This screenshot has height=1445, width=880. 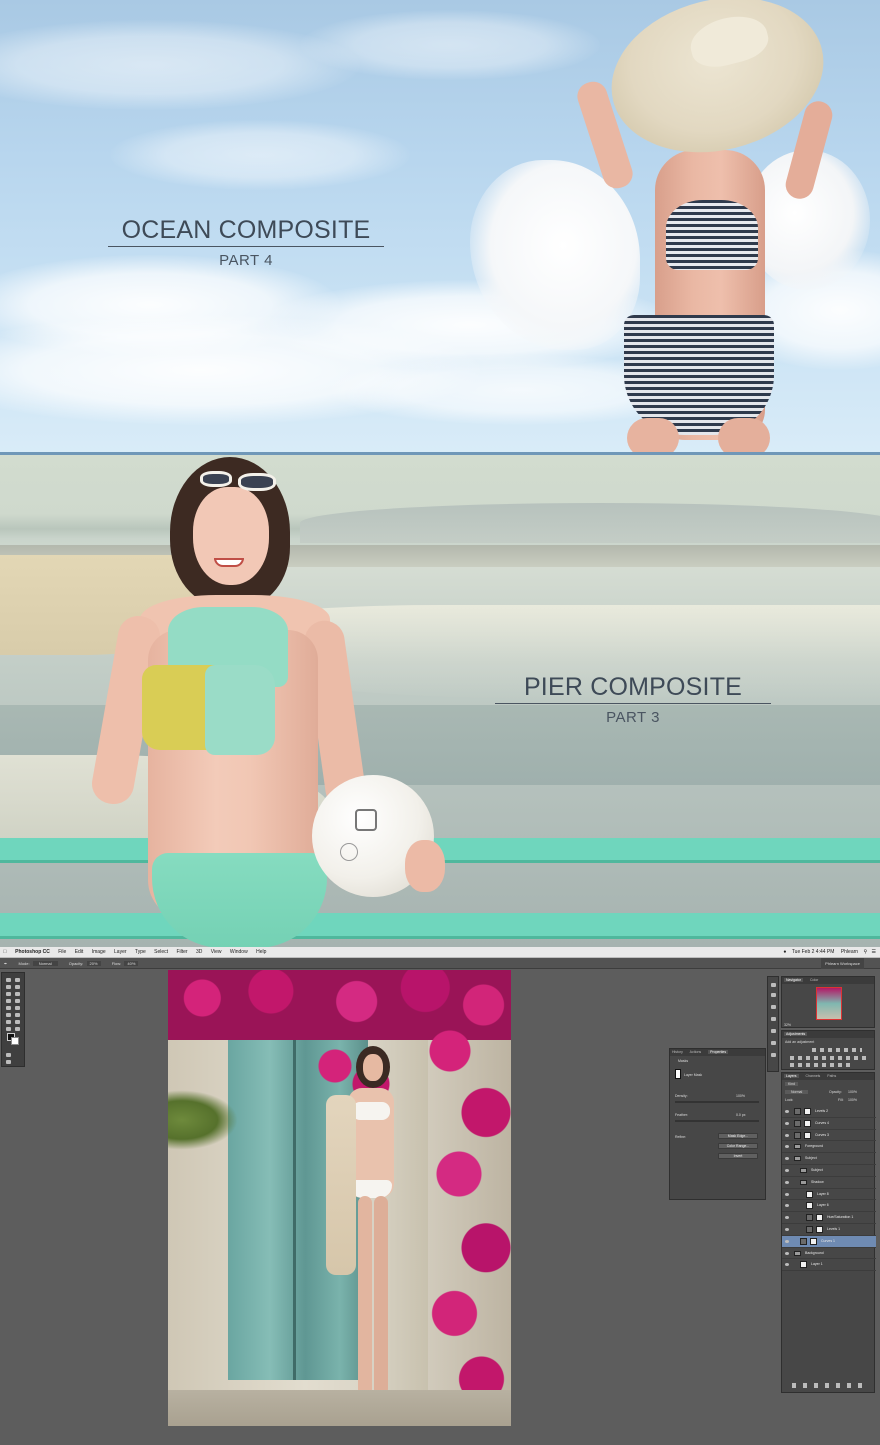 What do you see at coordinates (717, 1121) in the screenshot?
I see `feather-slider` at bounding box center [717, 1121].